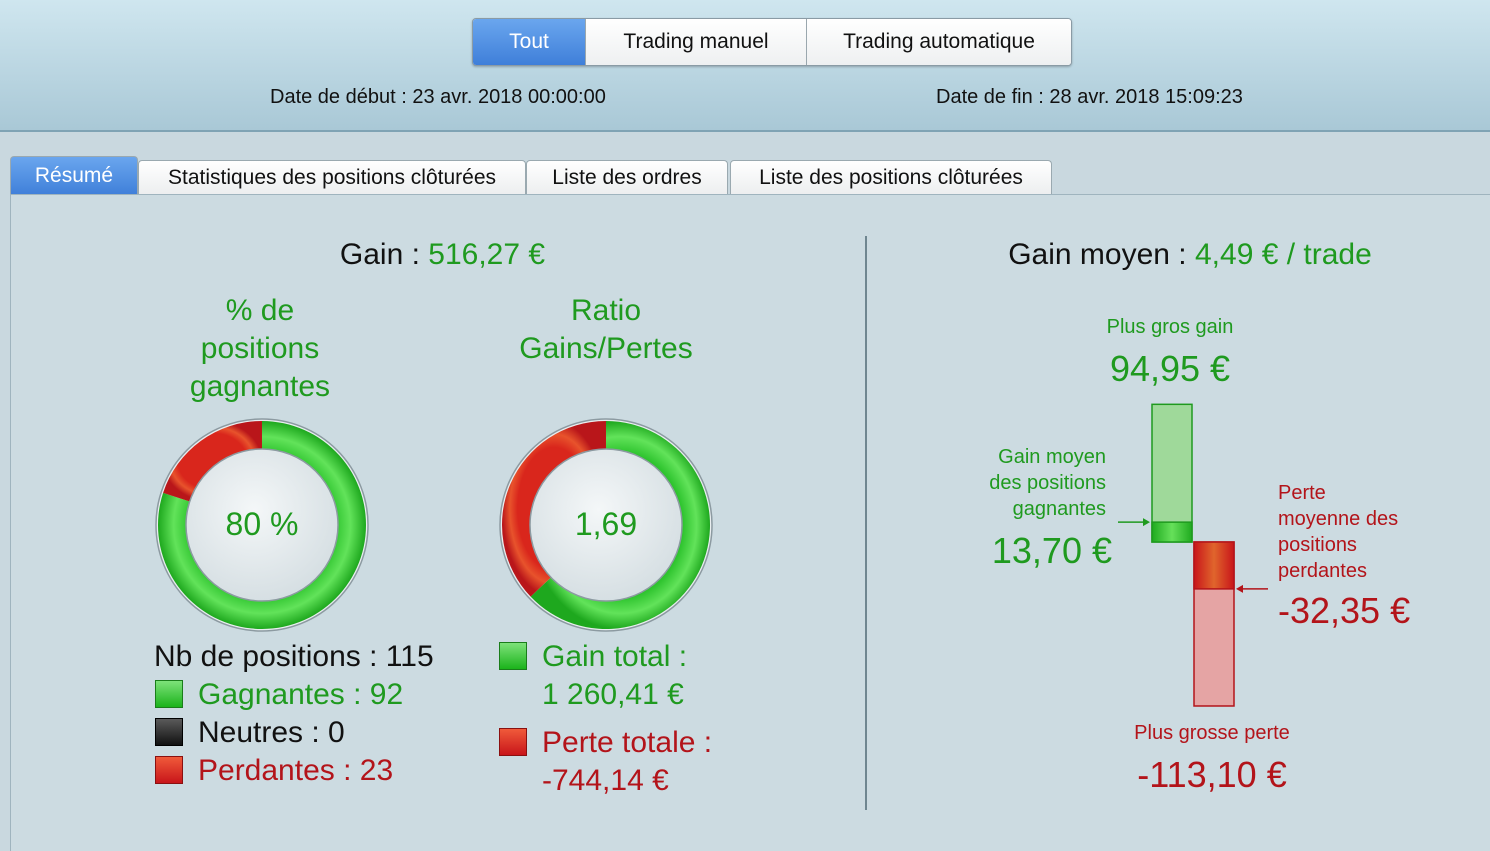 This screenshot has height=851, width=1490. I want to click on gain-title: Gain : 516,27 €, so click(442, 255).